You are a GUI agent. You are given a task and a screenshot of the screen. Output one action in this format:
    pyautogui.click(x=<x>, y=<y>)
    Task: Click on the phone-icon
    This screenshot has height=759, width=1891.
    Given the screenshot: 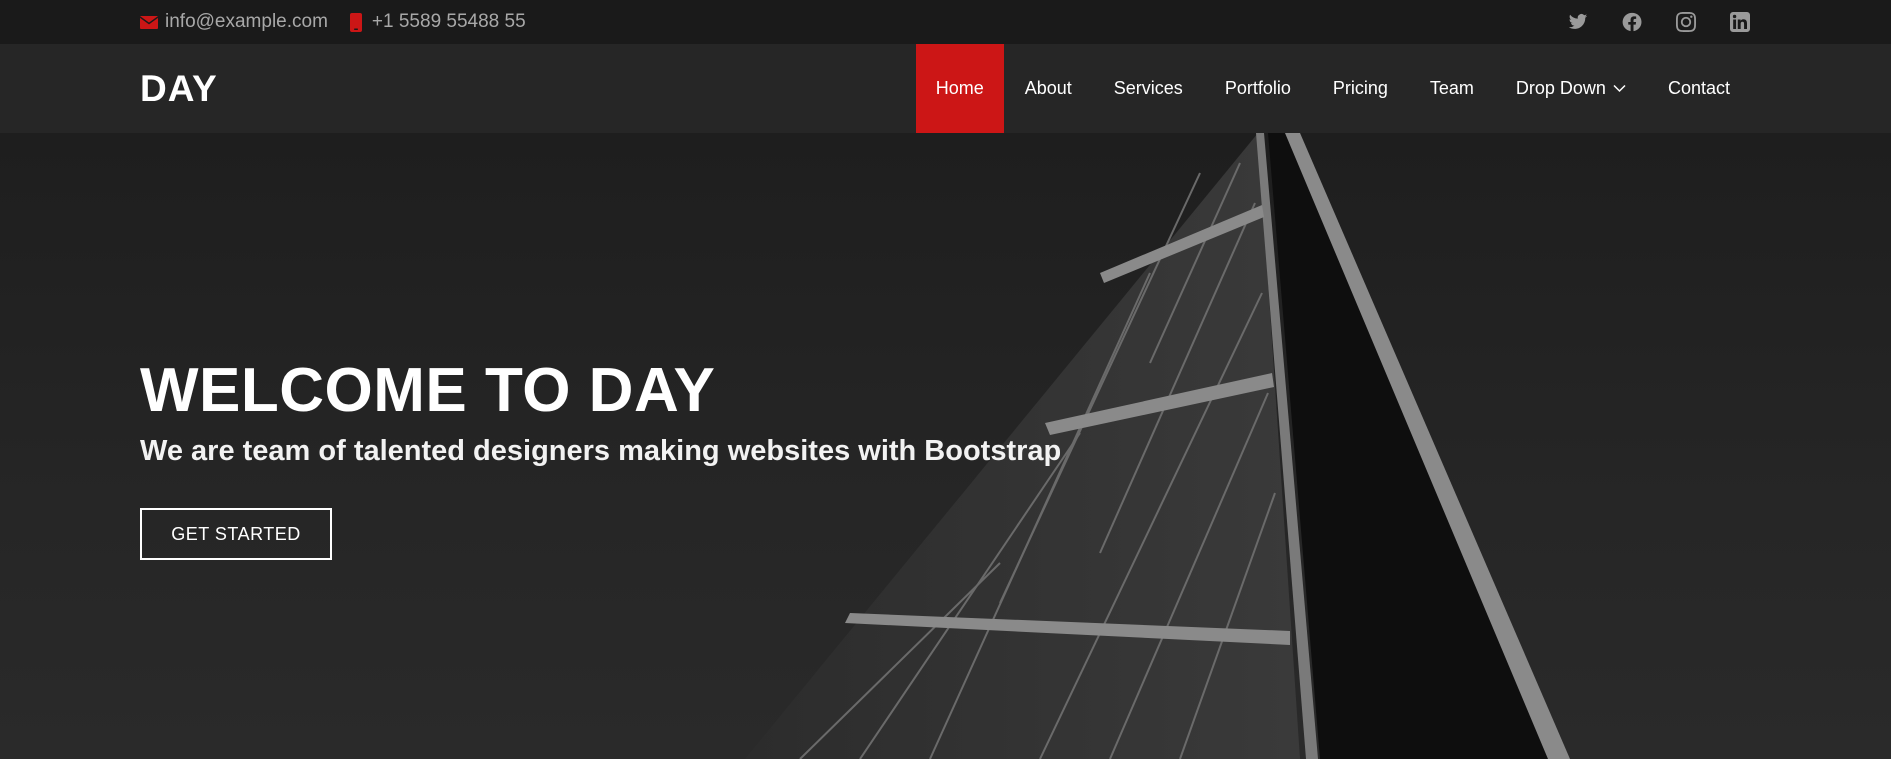 What is the action you would take?
    pyautogui.click(x=355, y=22)
    